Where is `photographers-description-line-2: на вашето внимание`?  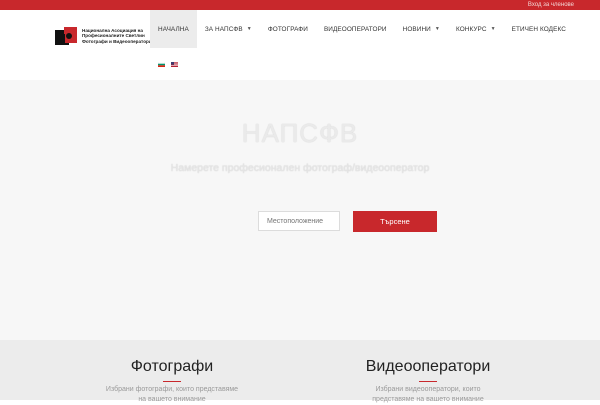 photographers-description-line-2: на вашето внимание is located at coordinates (172, 399).